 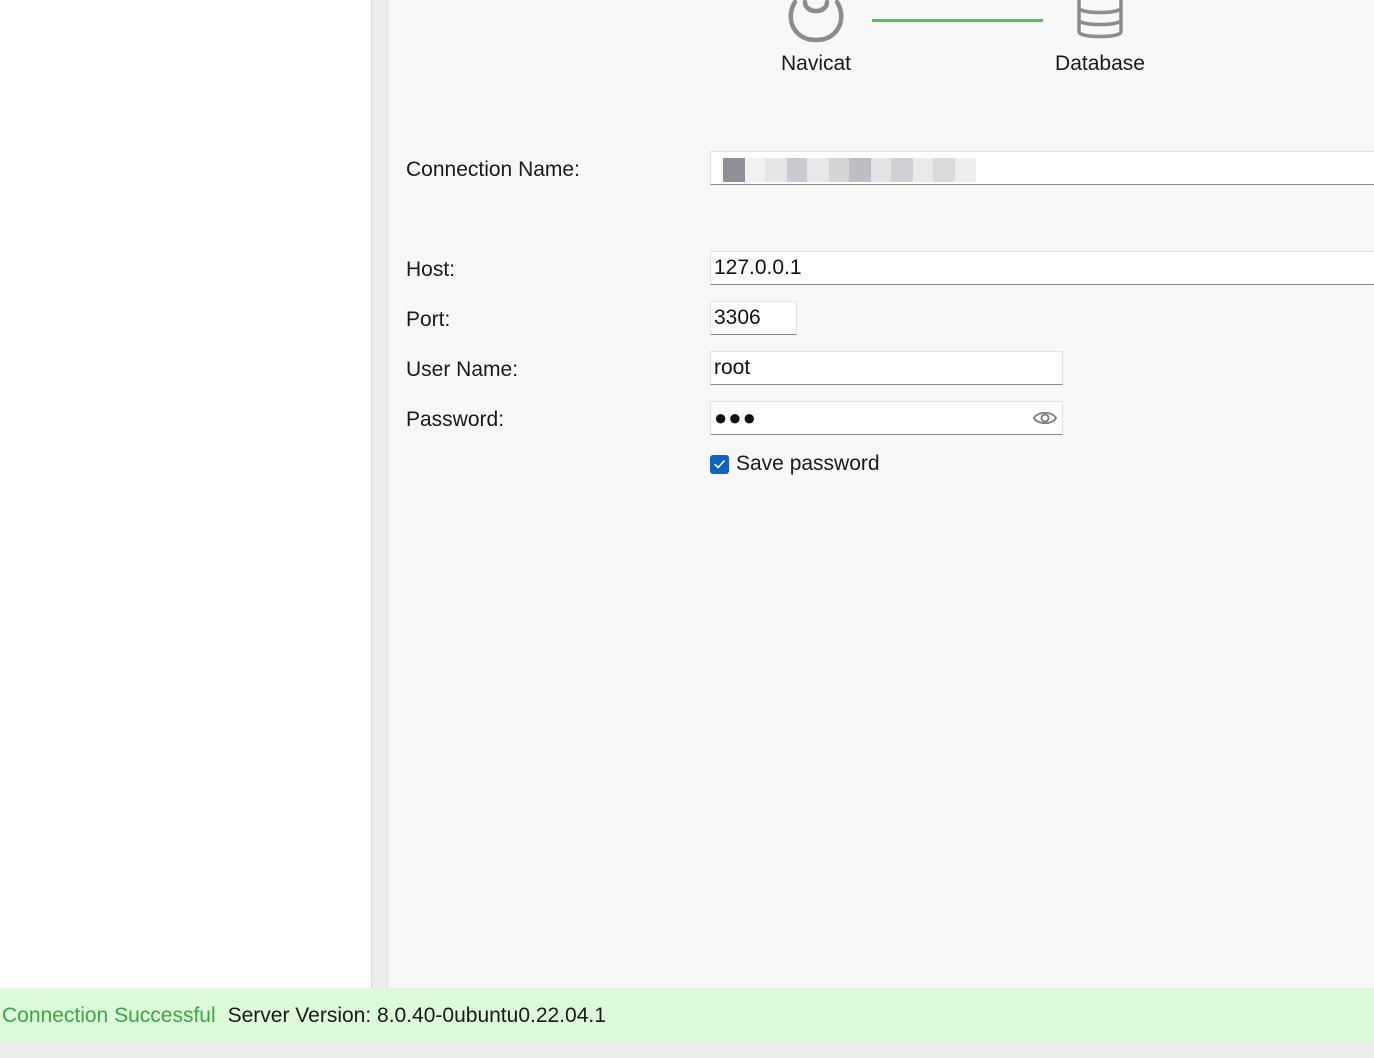 I want to click on server-version-text: Server Version: 8.0.40-0ubuntu0.22.04.1, so click(x=416, y=1015).